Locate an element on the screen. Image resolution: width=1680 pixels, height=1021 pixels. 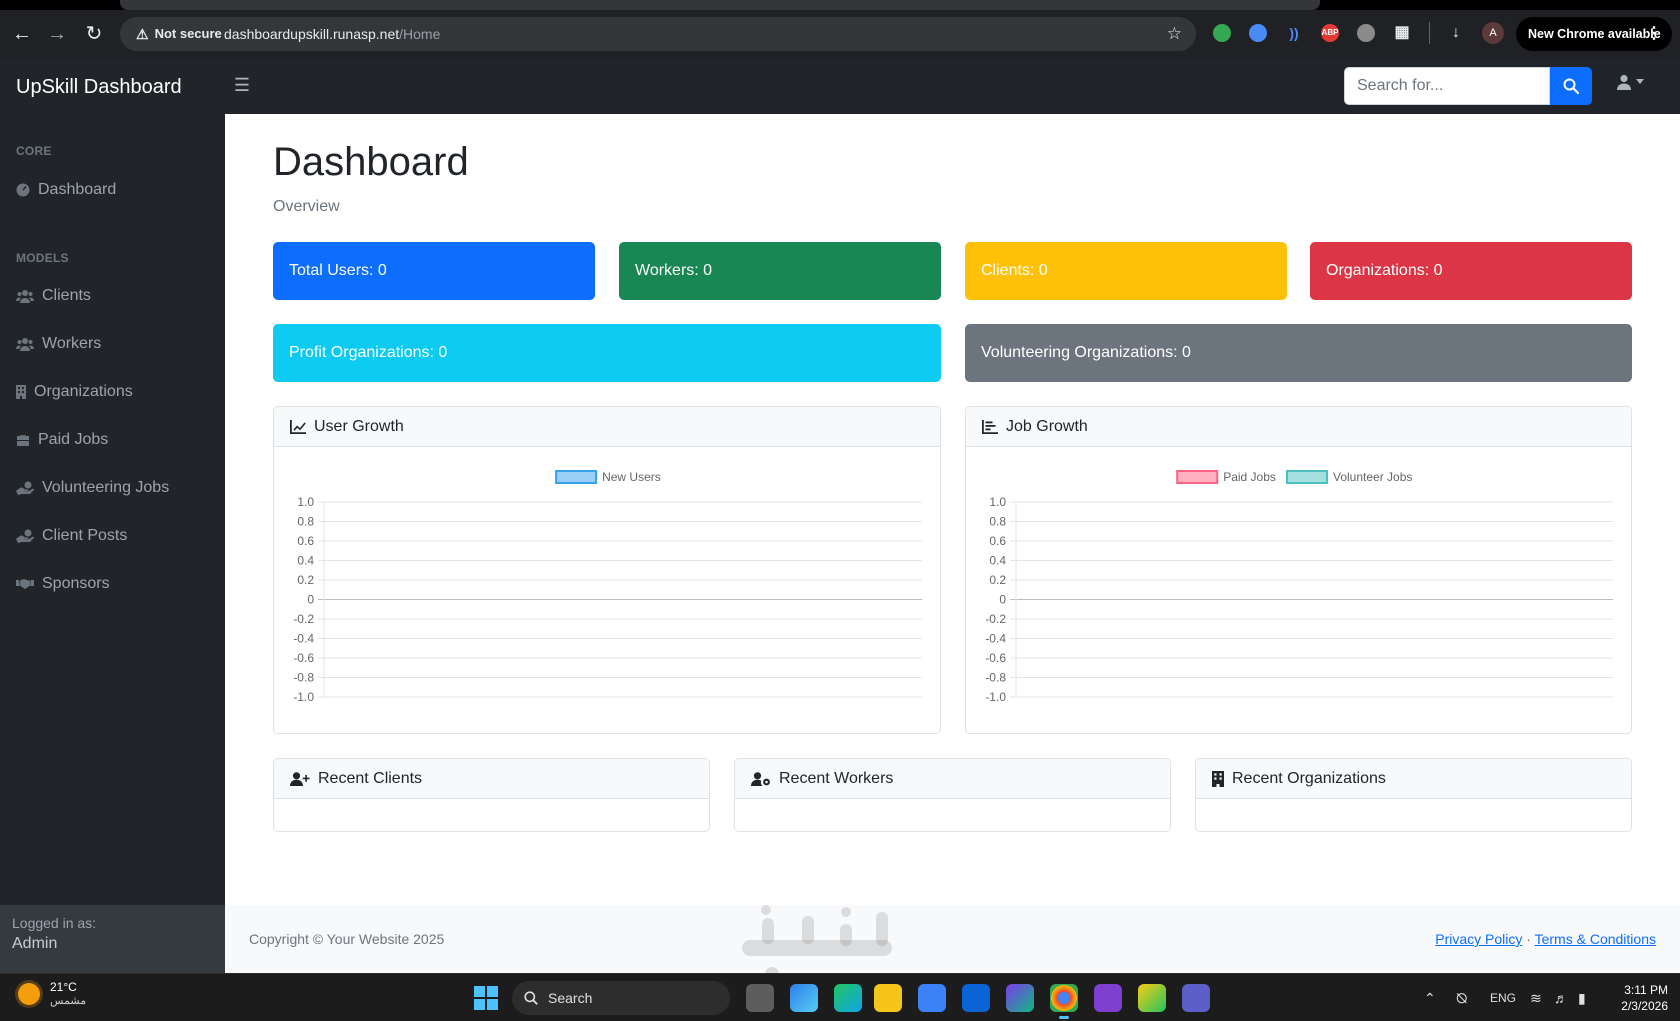
tab-strip is located at coordinates (720, 5).